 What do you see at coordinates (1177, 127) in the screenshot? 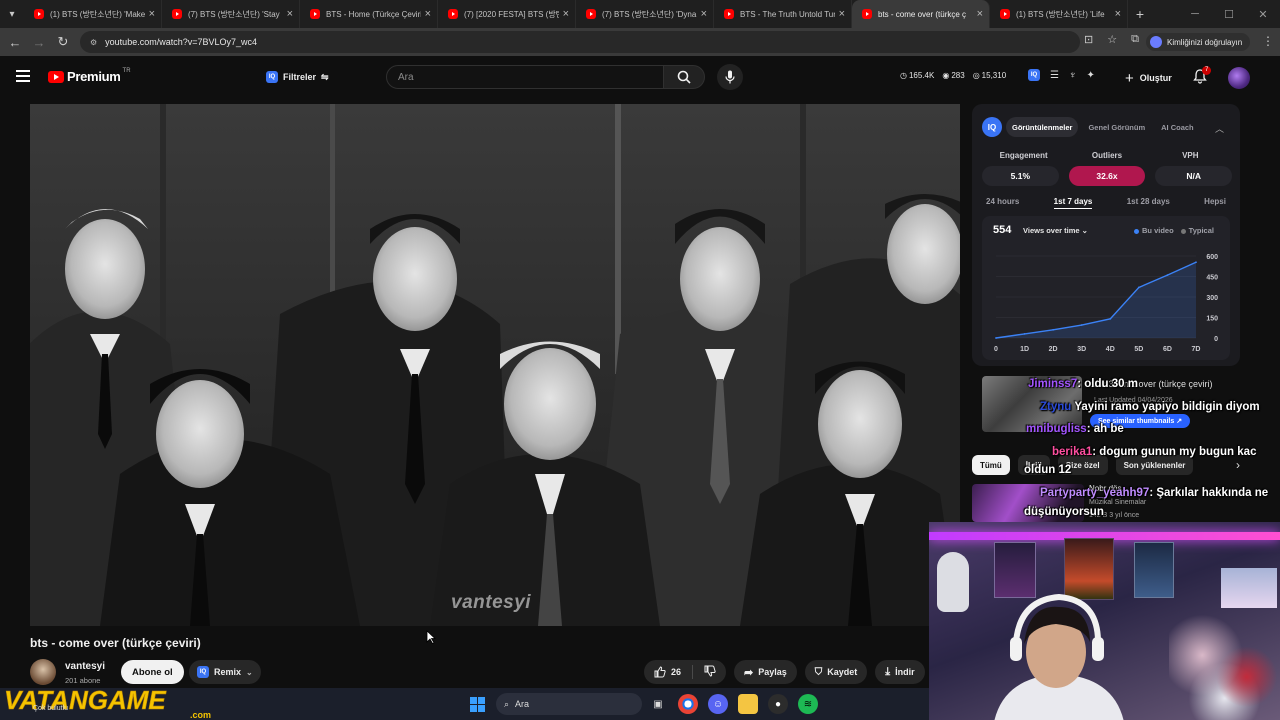
I see `tab-ai-coach: AI Coach` at bounding box center [1177, 127].